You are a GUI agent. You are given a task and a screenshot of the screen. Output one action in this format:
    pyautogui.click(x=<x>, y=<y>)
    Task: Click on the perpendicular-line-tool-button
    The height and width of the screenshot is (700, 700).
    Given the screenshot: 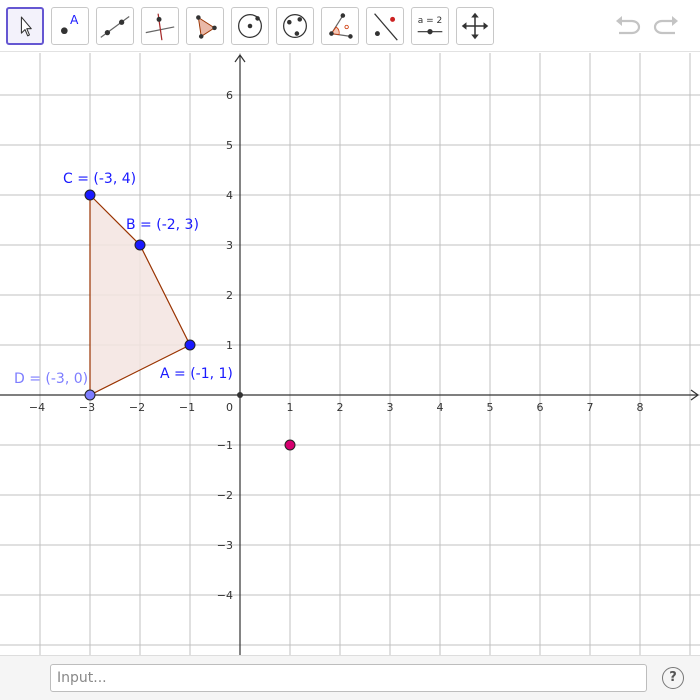 What is the action you would take?
    pyautogui.click(x=160, y=26)
    